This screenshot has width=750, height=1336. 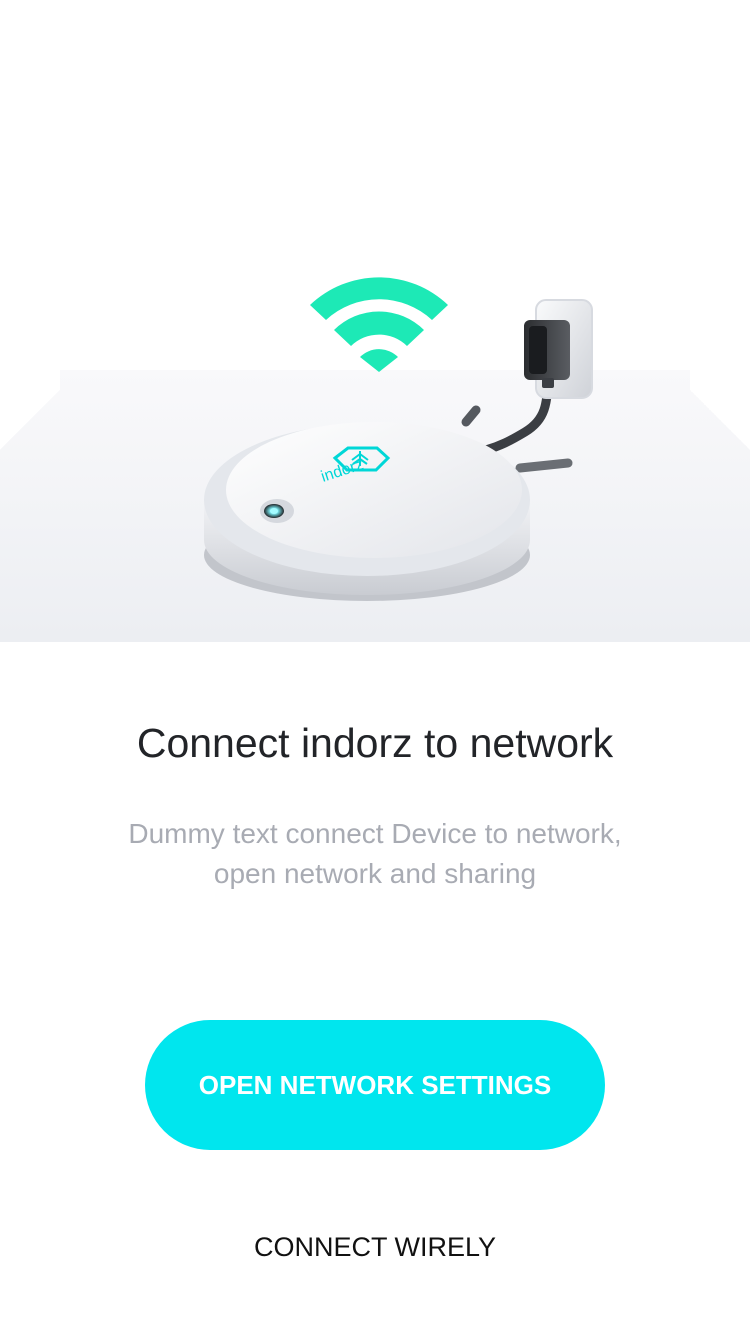 I want to click on open-network-settings-button: OPEN NETWORK SETTINGS, so click(x=375, y=1085).